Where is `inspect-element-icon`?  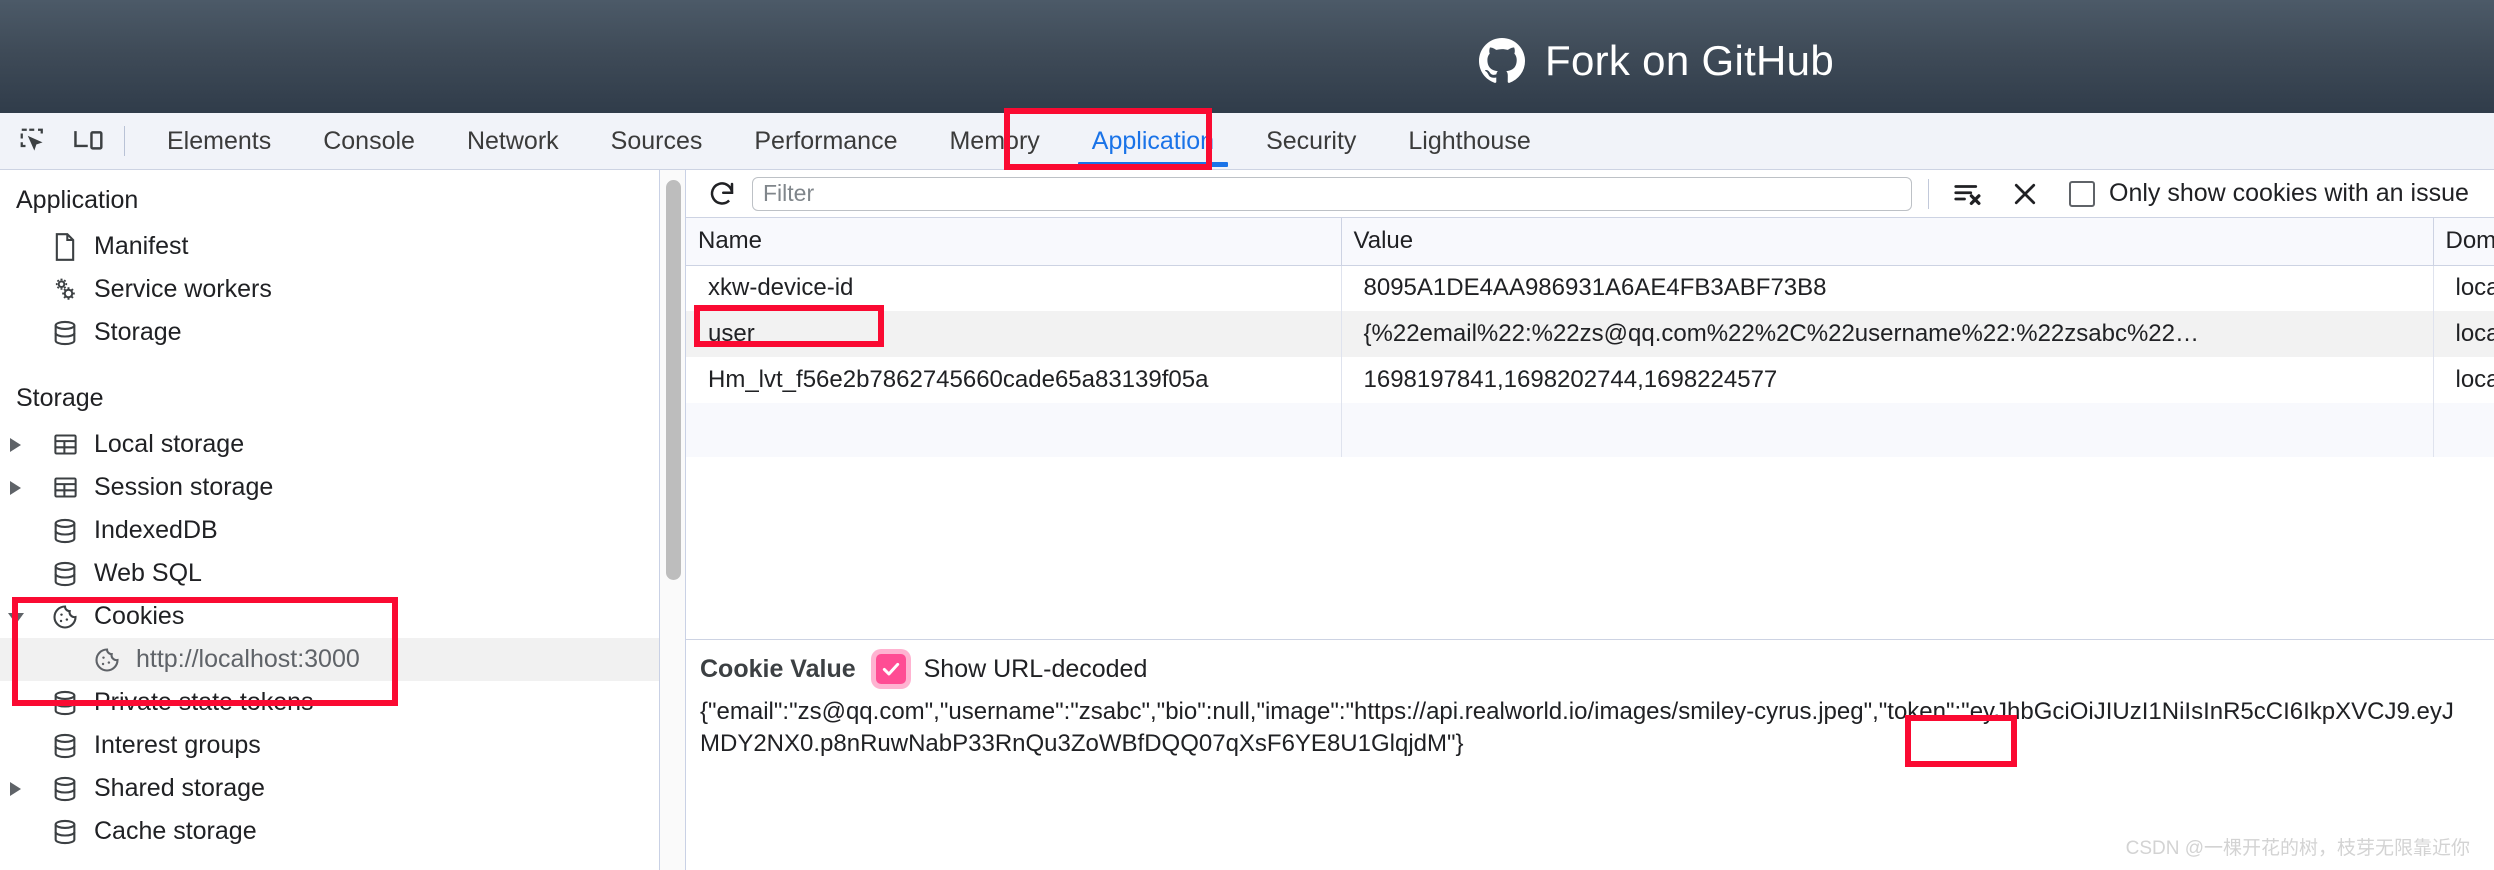
inspect-element-icon is located at coordinates (33, 141).